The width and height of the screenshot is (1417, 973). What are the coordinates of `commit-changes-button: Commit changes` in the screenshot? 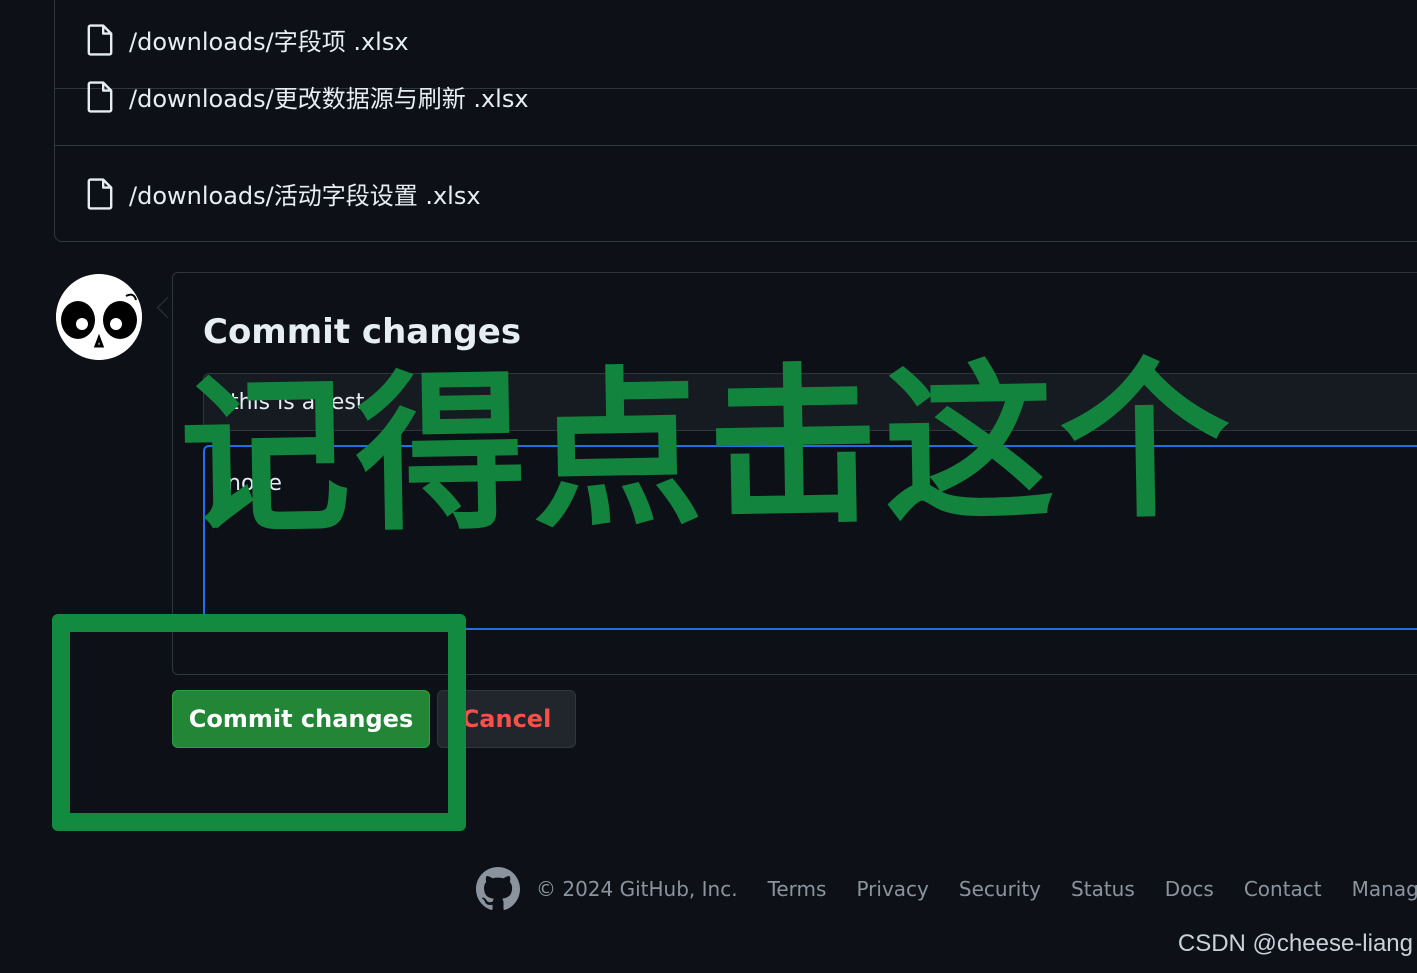 It's located at (301, 719).